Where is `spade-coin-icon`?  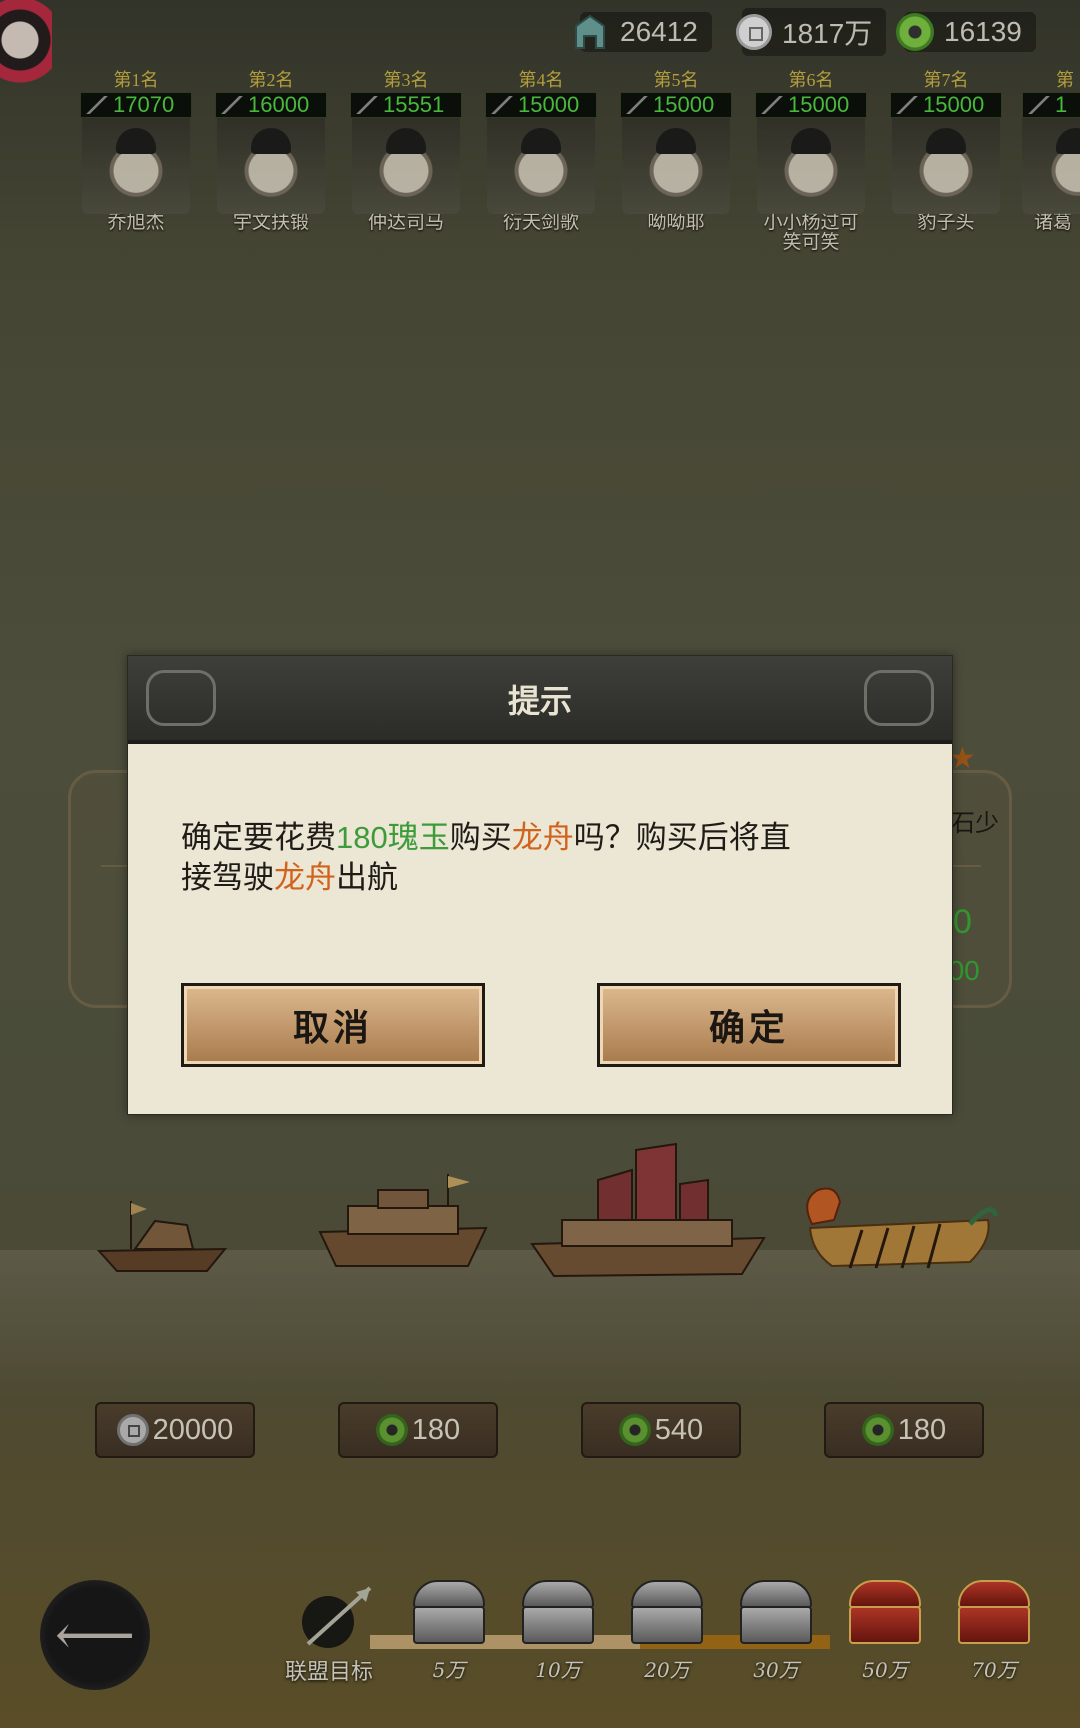 spade-coin-icon is located at coordinates (590, 31).